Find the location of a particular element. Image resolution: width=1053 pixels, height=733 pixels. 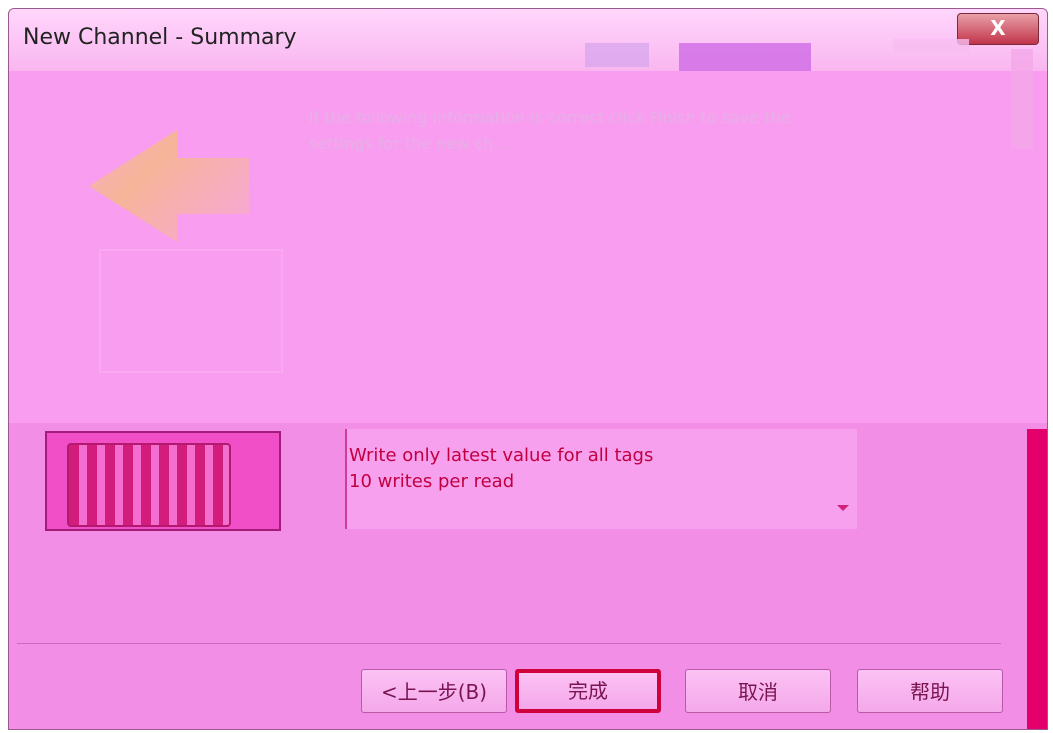

chevron-down-icon is located at coordinates (843, 508).